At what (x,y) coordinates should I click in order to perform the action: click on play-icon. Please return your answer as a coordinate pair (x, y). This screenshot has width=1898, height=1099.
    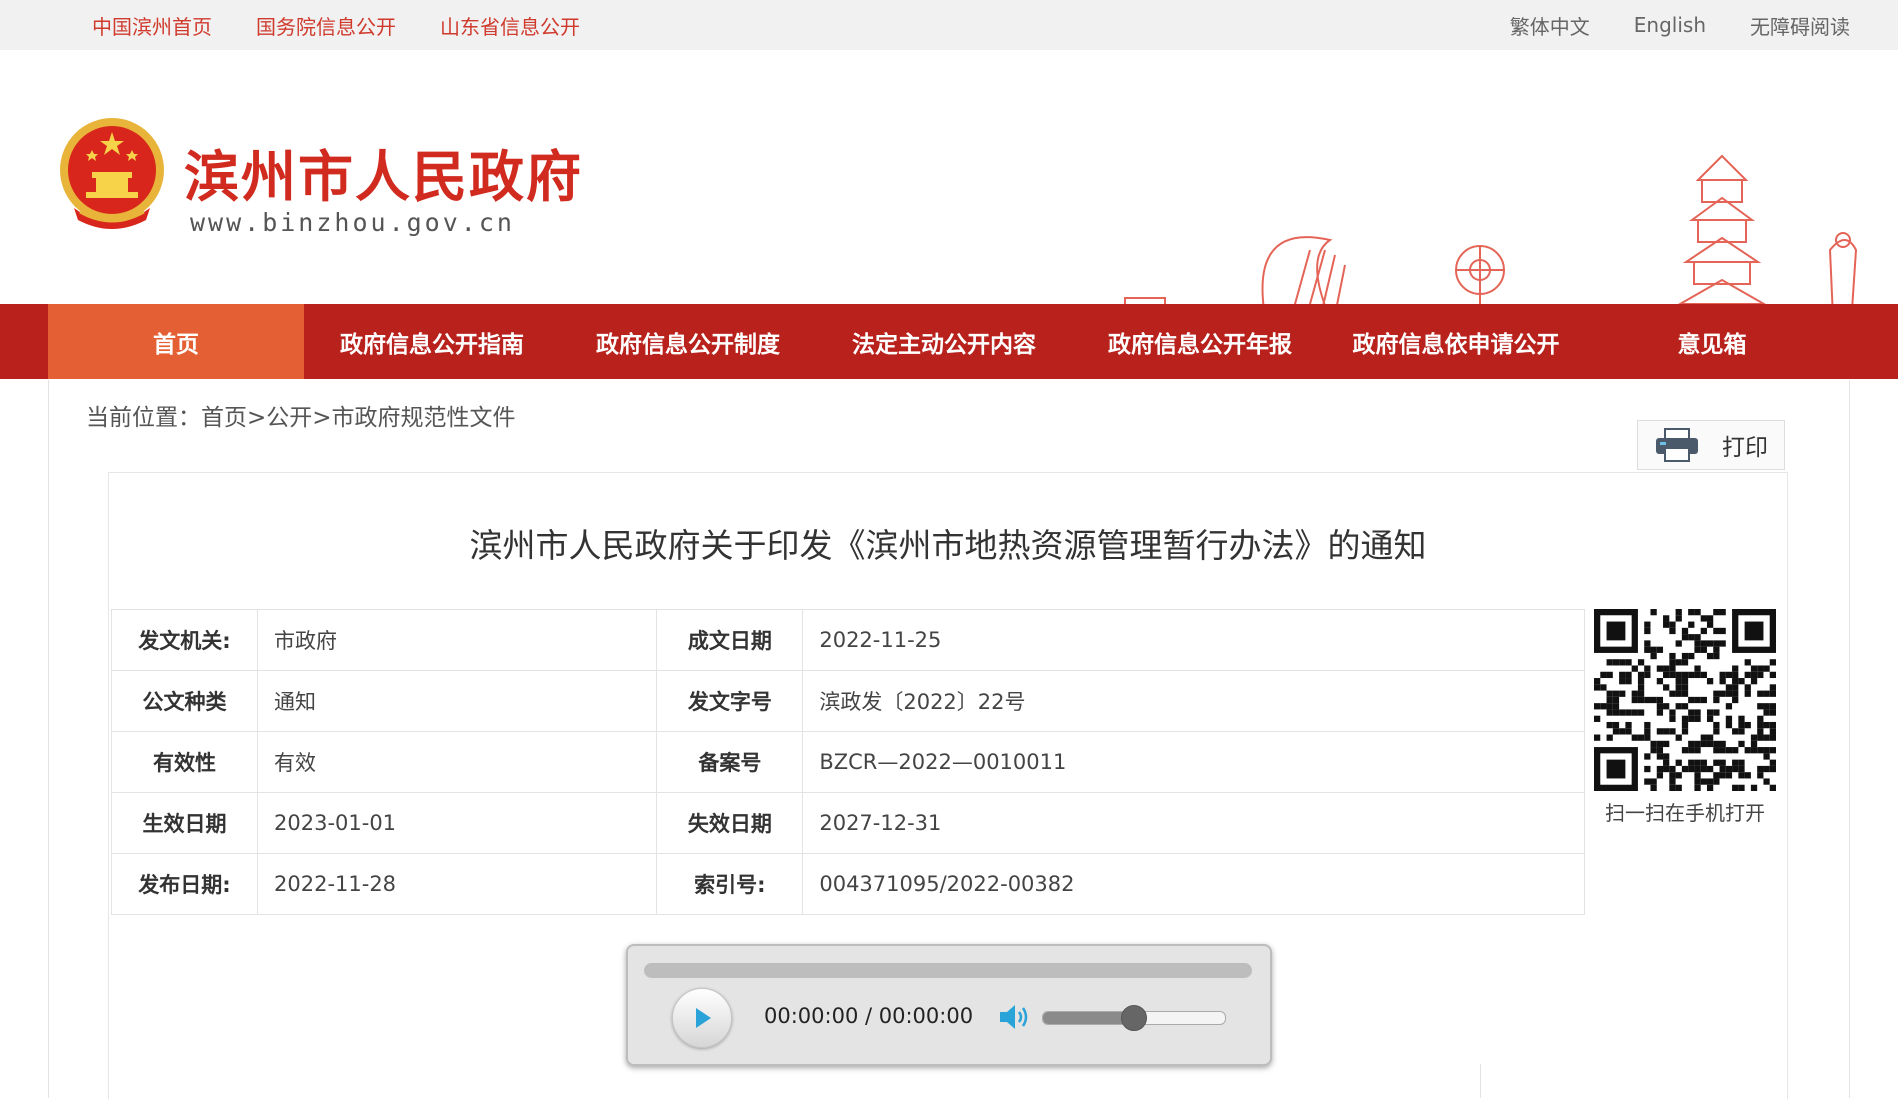
    Looking at the image, I should click on (703, 1018).